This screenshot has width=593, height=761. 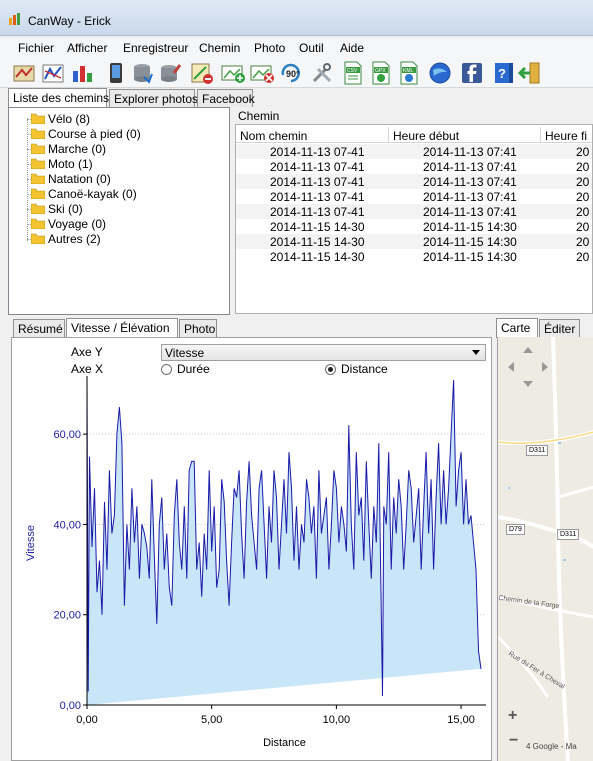 I want to click on y-tick-label: 0,00, so click(x=70, y=706).